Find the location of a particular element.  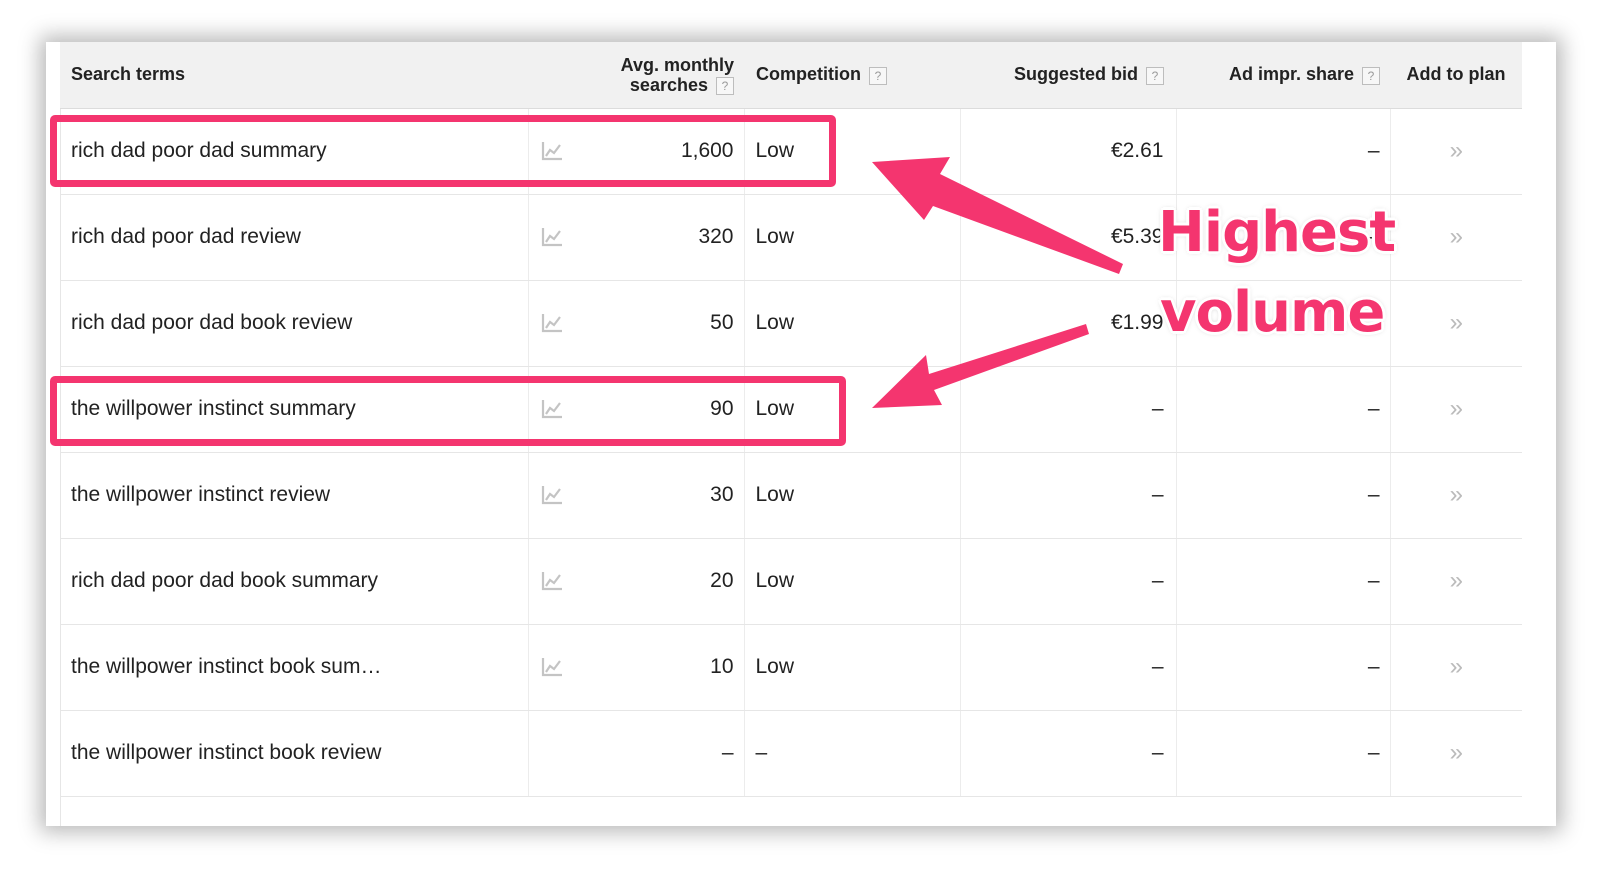

header-avg-line2: searches is located at coordinates (668, 84).